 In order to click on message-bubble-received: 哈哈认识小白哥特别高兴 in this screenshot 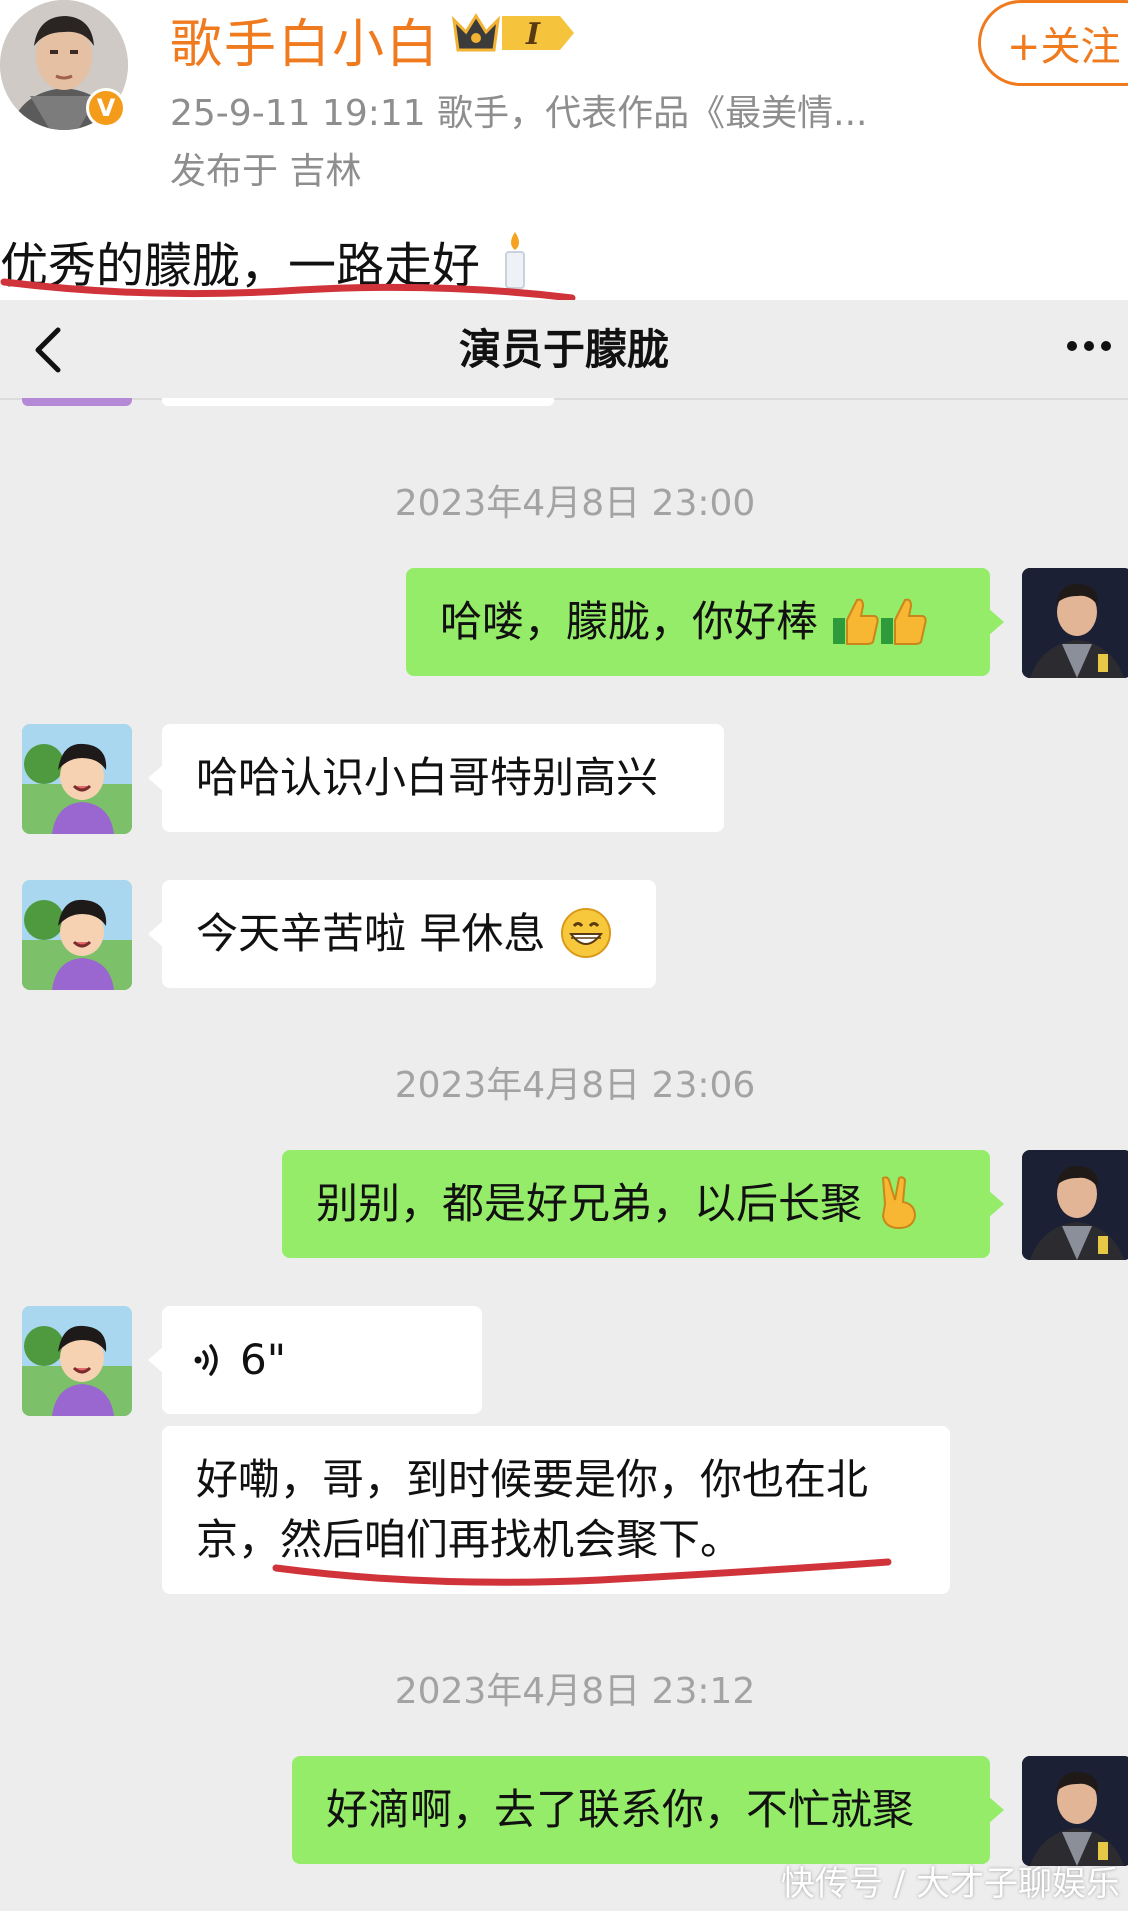, I will do `click(436, 778)`.